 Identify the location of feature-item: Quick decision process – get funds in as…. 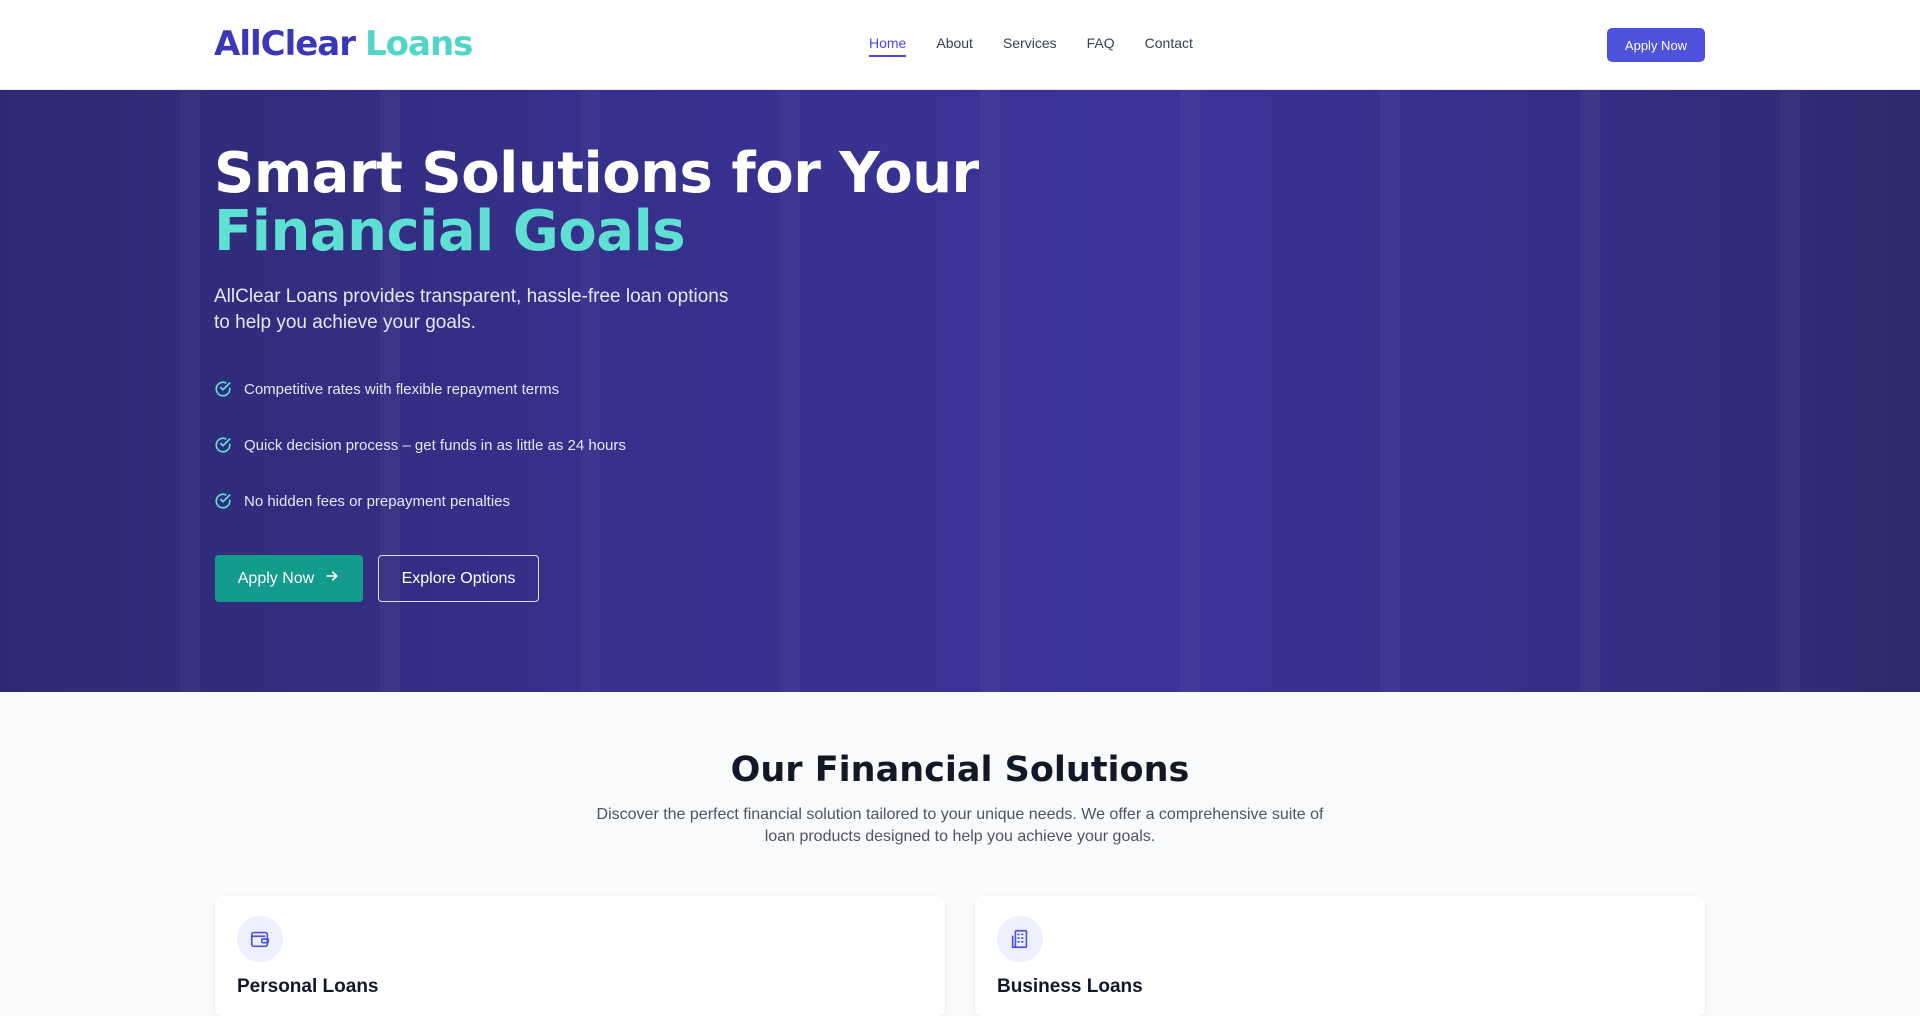
(420, 445).